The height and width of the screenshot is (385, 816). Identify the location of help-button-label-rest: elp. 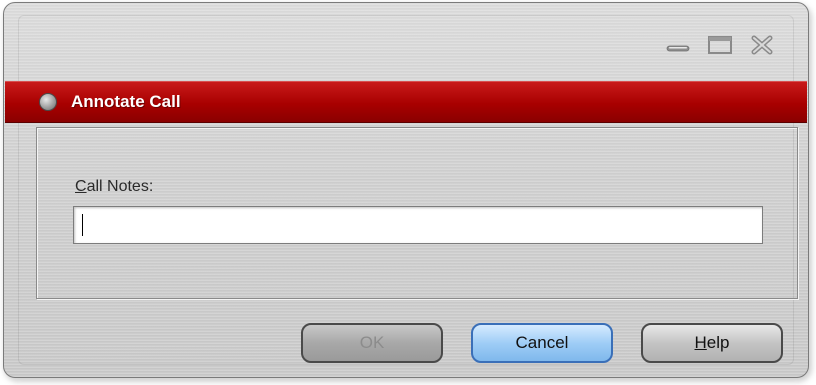
(718, 342).